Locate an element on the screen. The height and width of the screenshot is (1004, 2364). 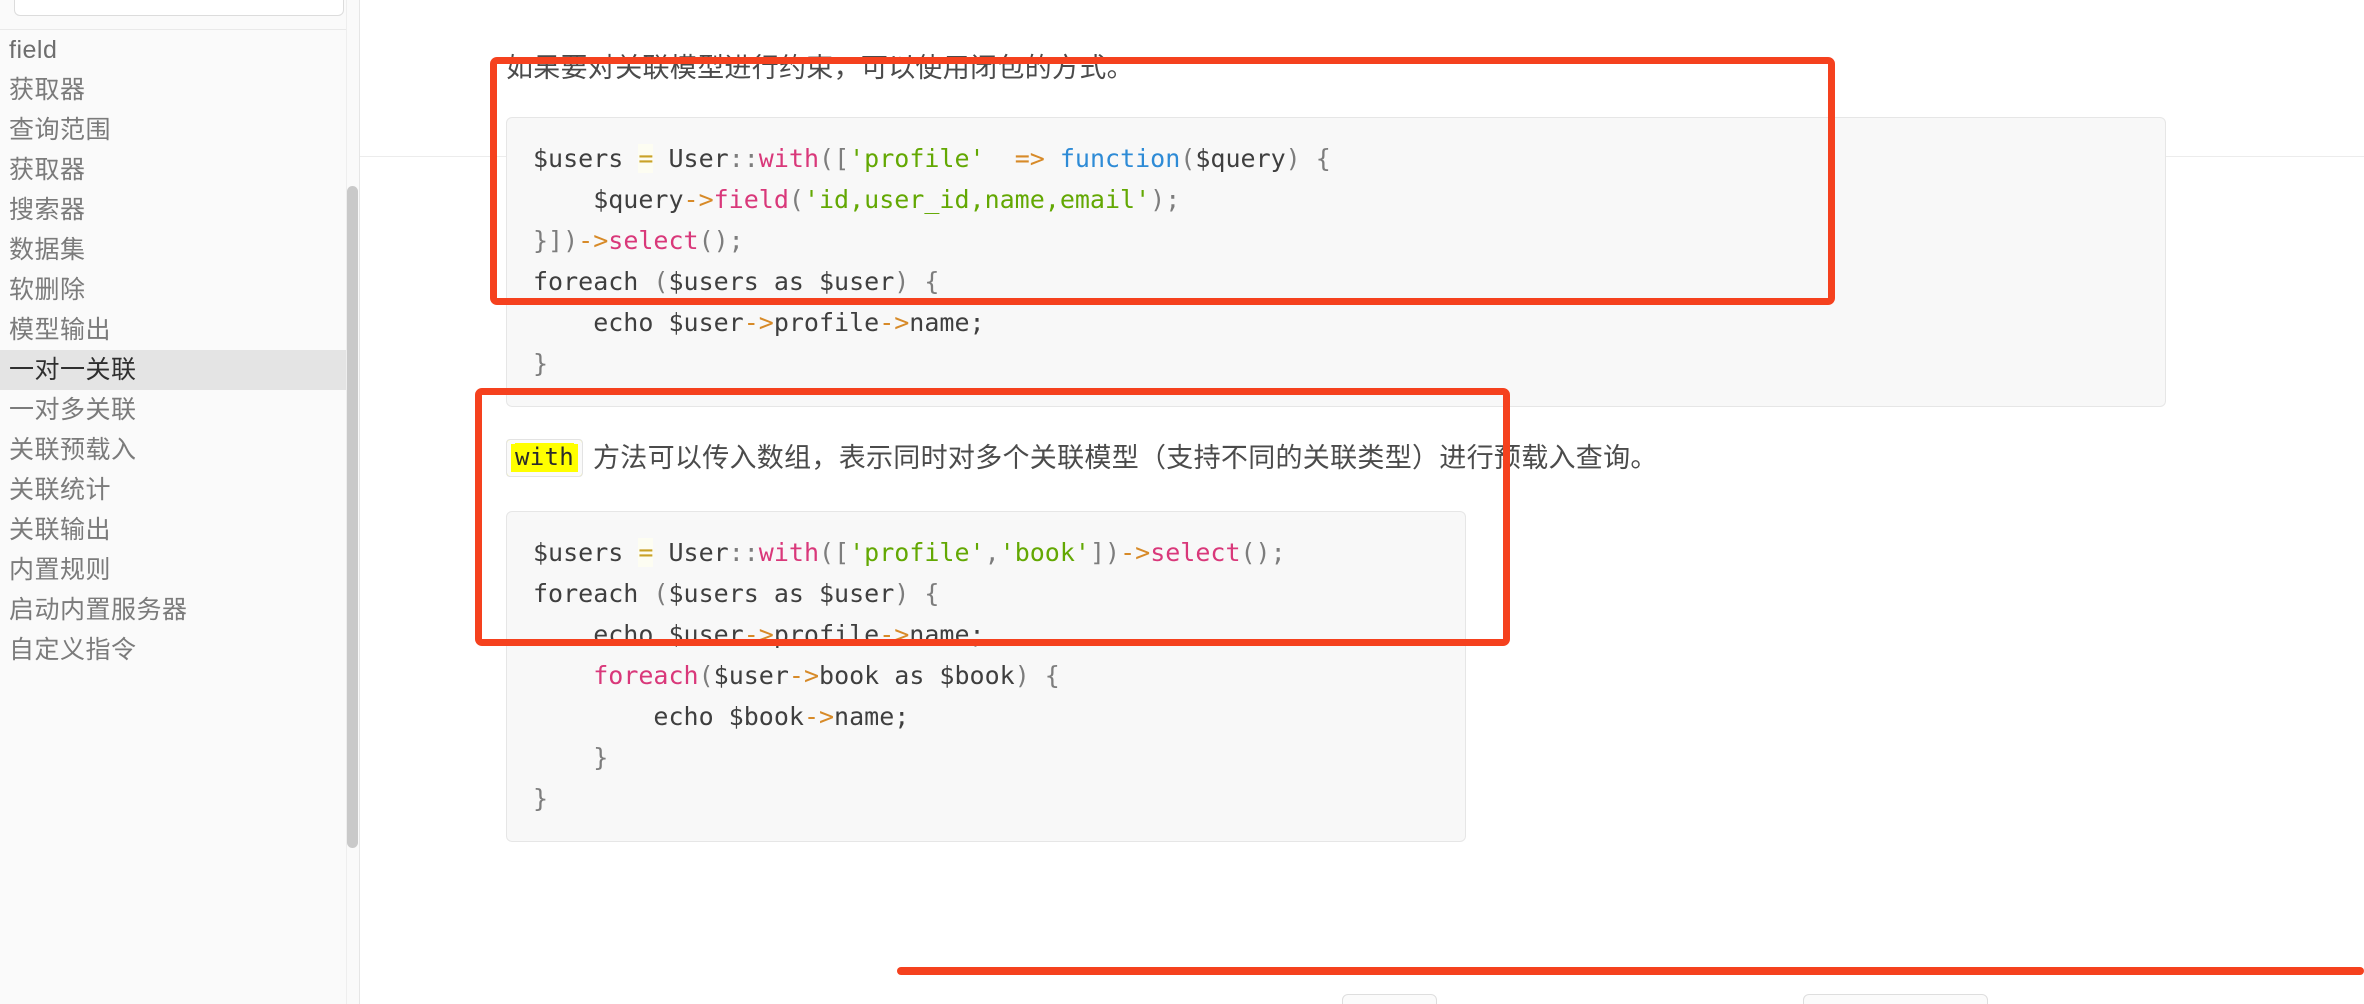
bottom-partial-widget-left is located at coordinates (1389, 999).